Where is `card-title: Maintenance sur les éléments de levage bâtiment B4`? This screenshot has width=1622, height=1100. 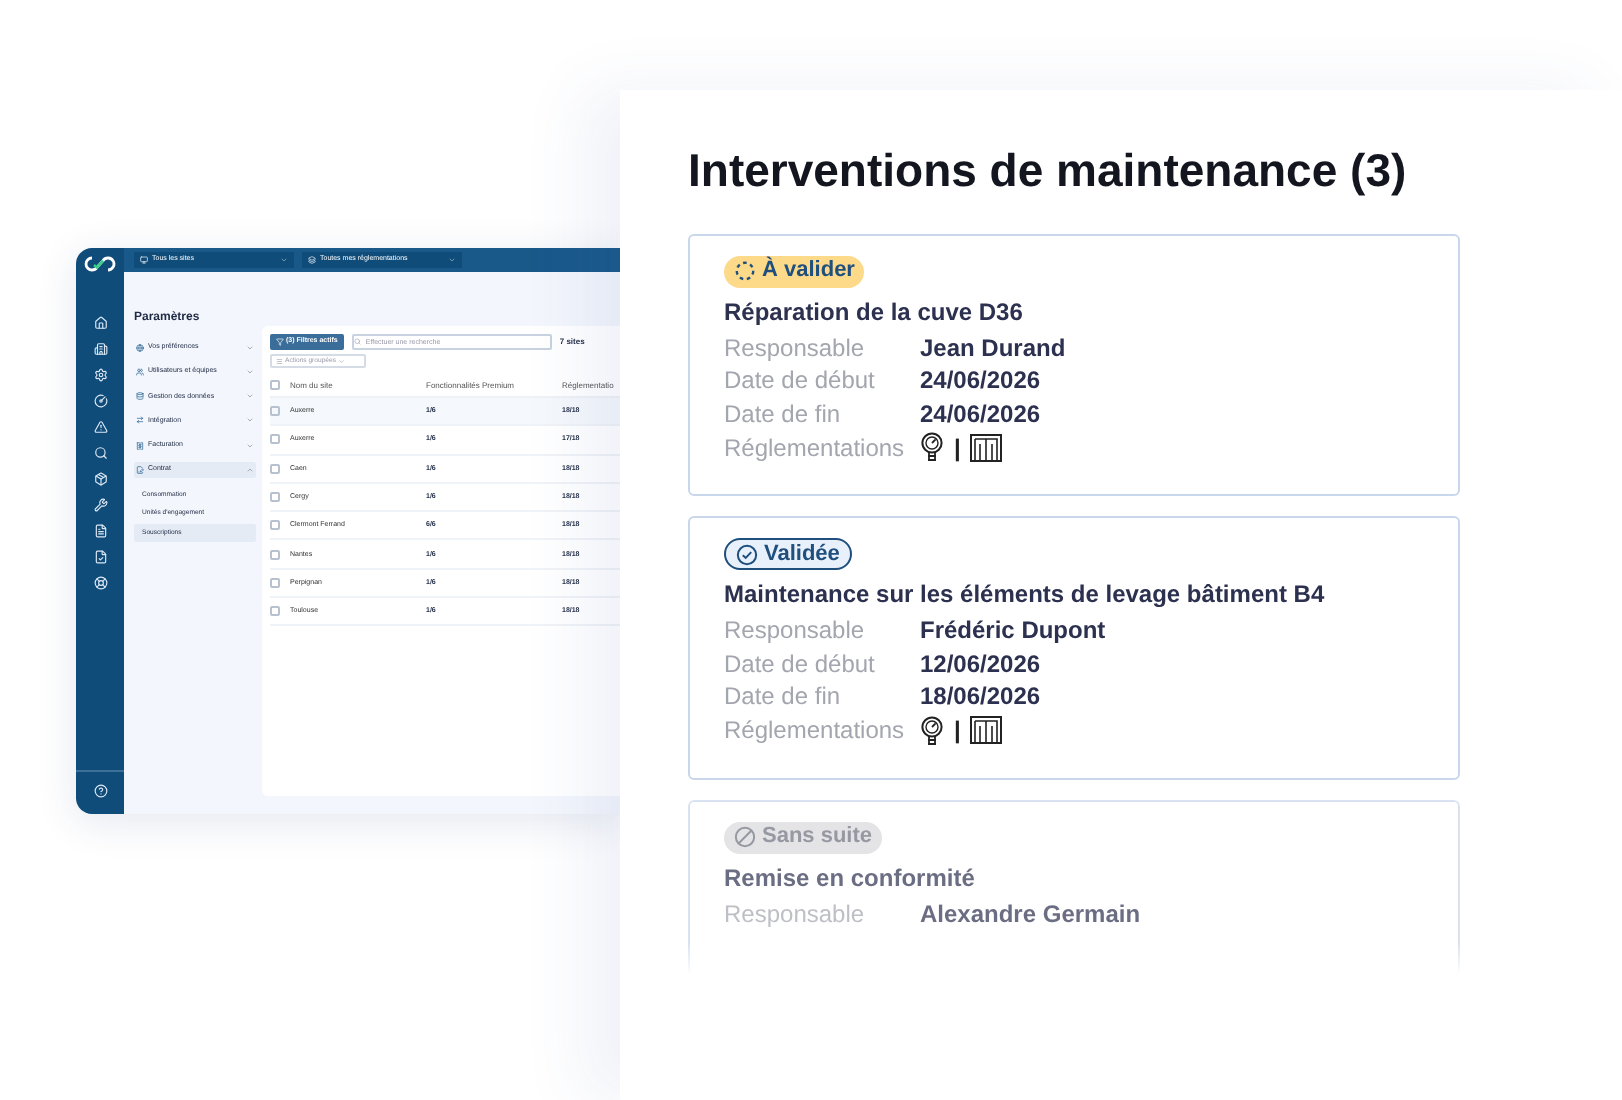 card-title: Maintenance sur les éléments de levage bâtiment B4 is located at coordinates (1025, 594).